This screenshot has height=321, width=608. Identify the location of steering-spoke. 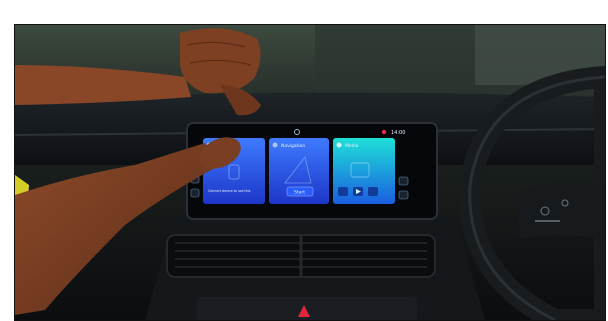
(560, 210).